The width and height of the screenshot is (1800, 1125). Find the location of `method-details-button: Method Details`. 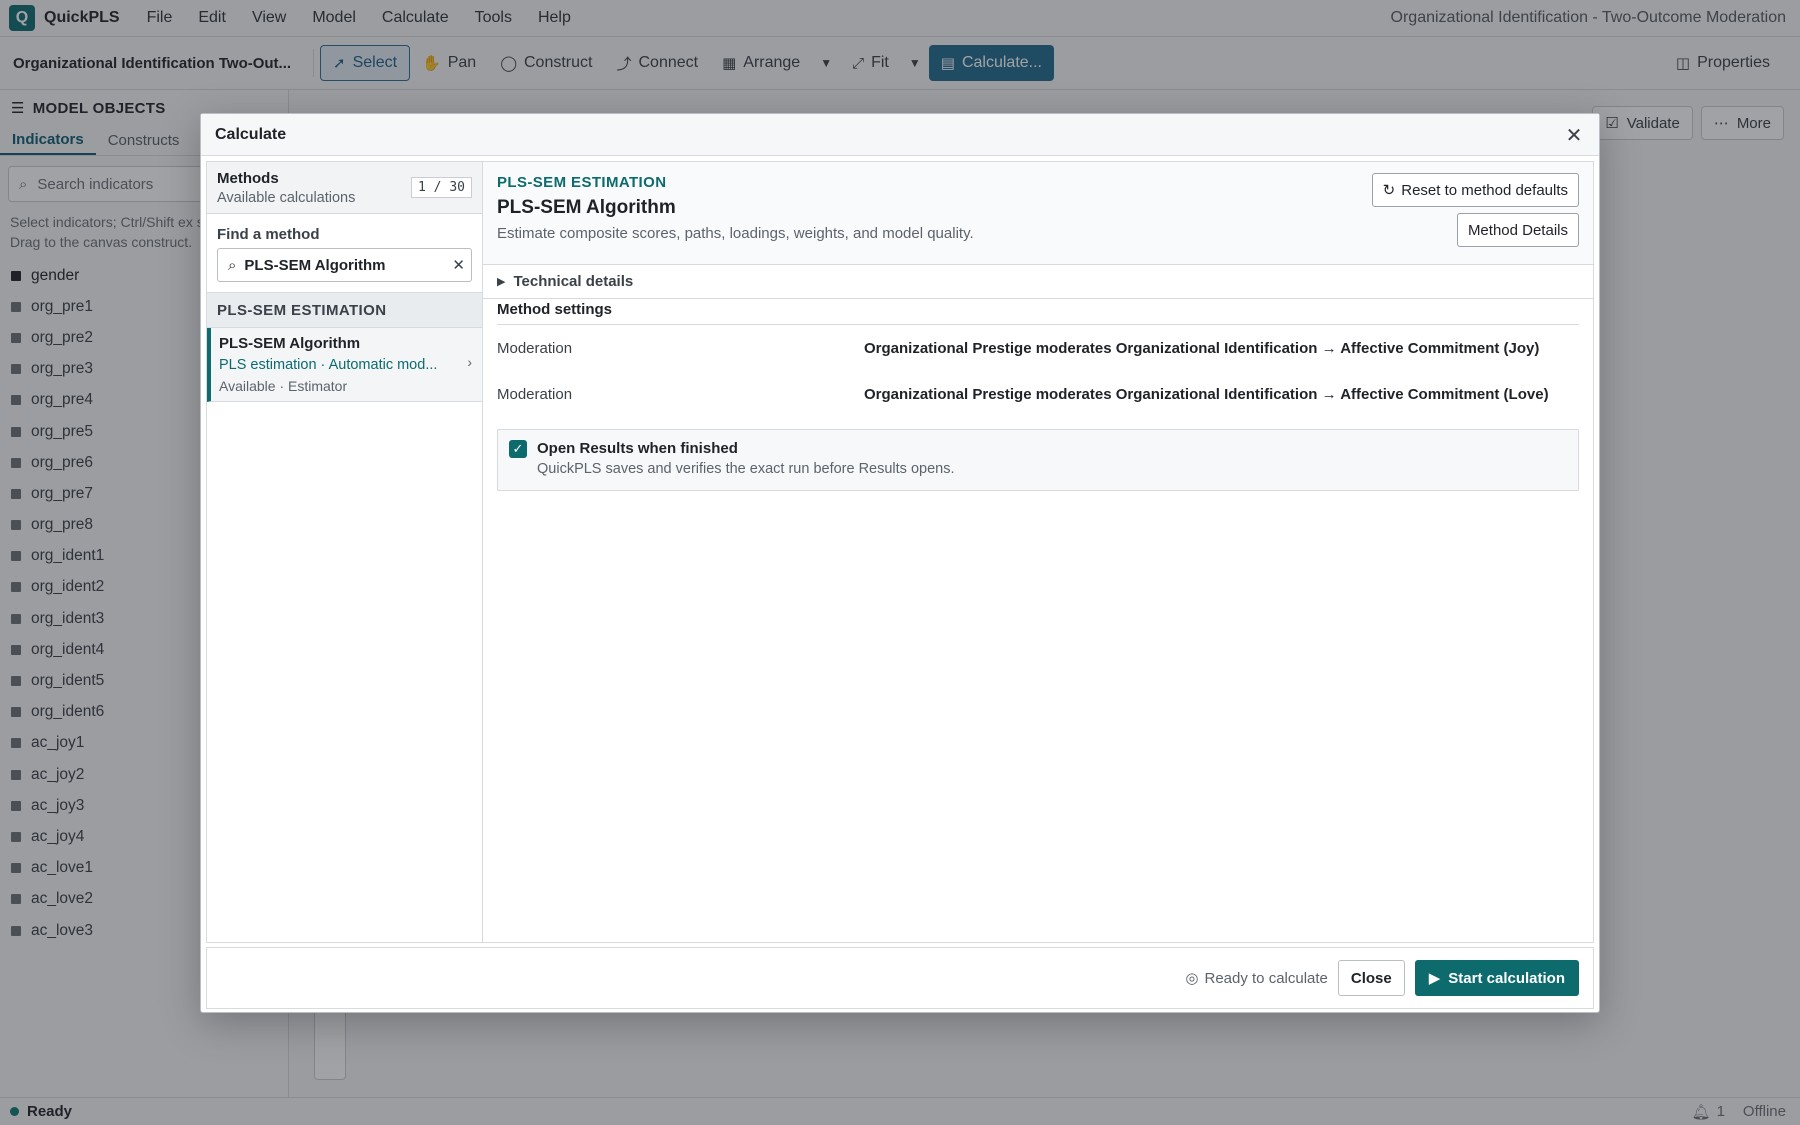

method-details-button: Method Details is located at coordinates (1517, 230).